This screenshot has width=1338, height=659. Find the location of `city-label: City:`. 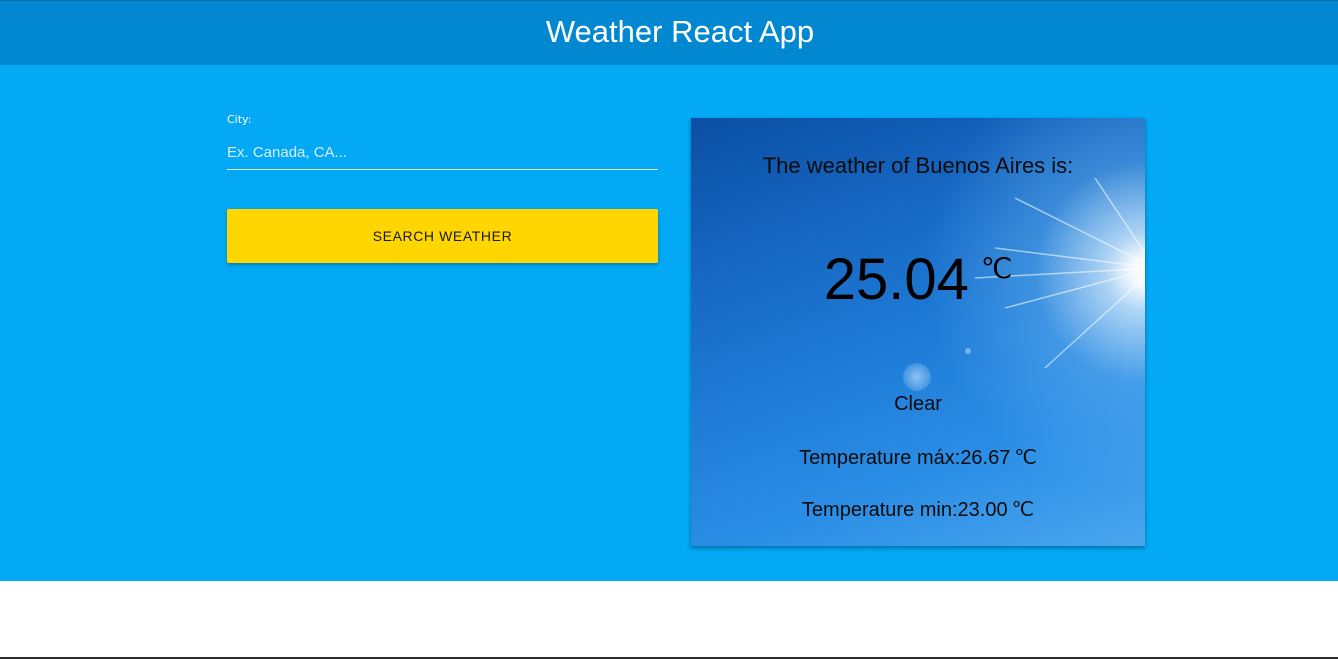

city-label: City: is located at coordinates (239, 119).